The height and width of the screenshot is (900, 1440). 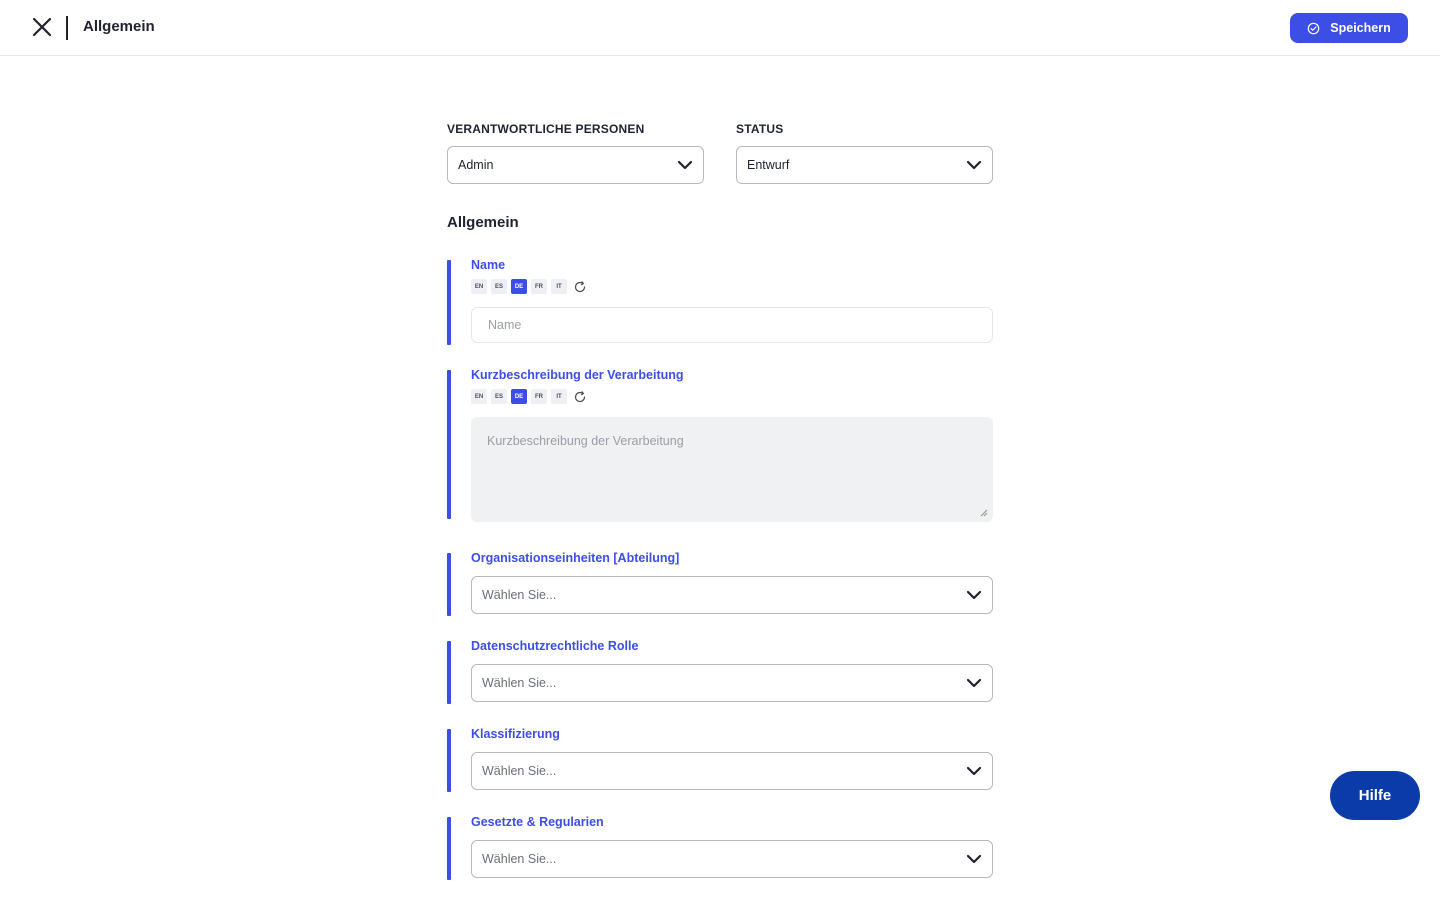 I want to click on check-circle-icon, so click(x=1313, y=28).